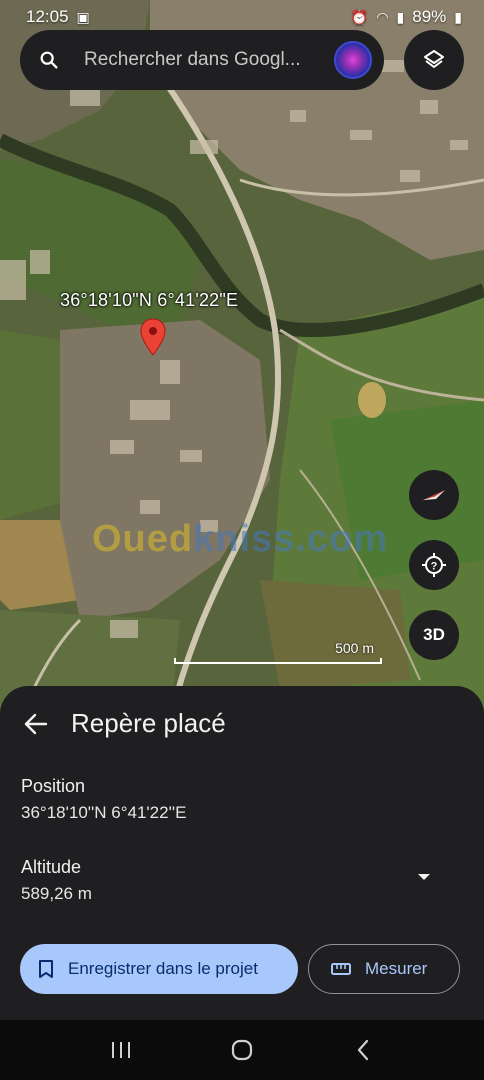  I want to click on measure-button-label: Mesurer, so click(396, 968).